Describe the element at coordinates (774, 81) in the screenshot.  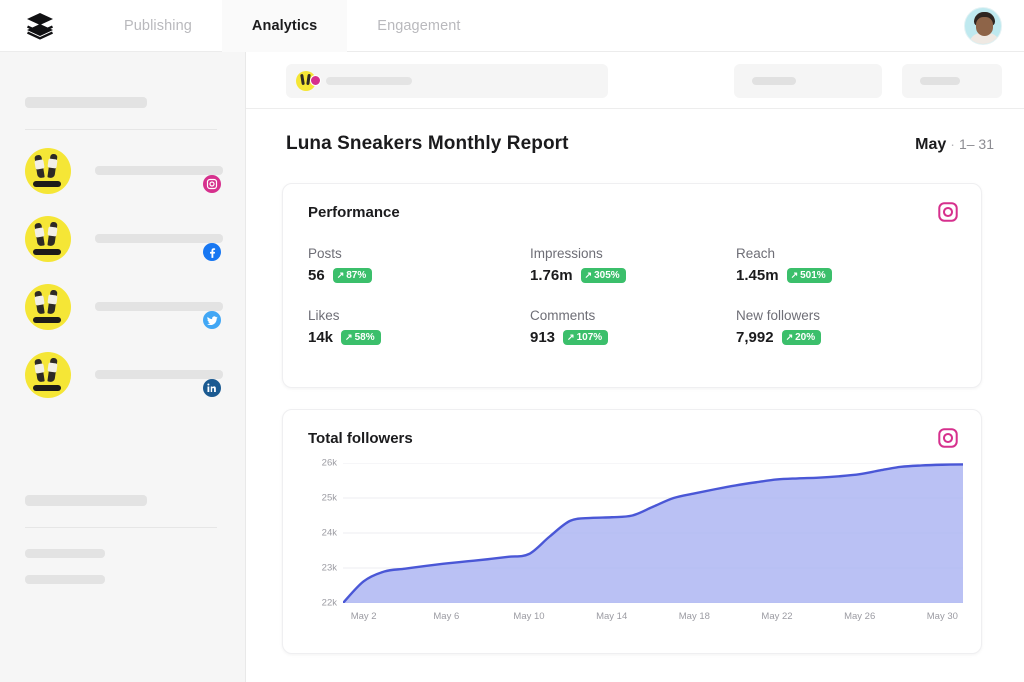
I see `date-range-label-placeholder` at that location.